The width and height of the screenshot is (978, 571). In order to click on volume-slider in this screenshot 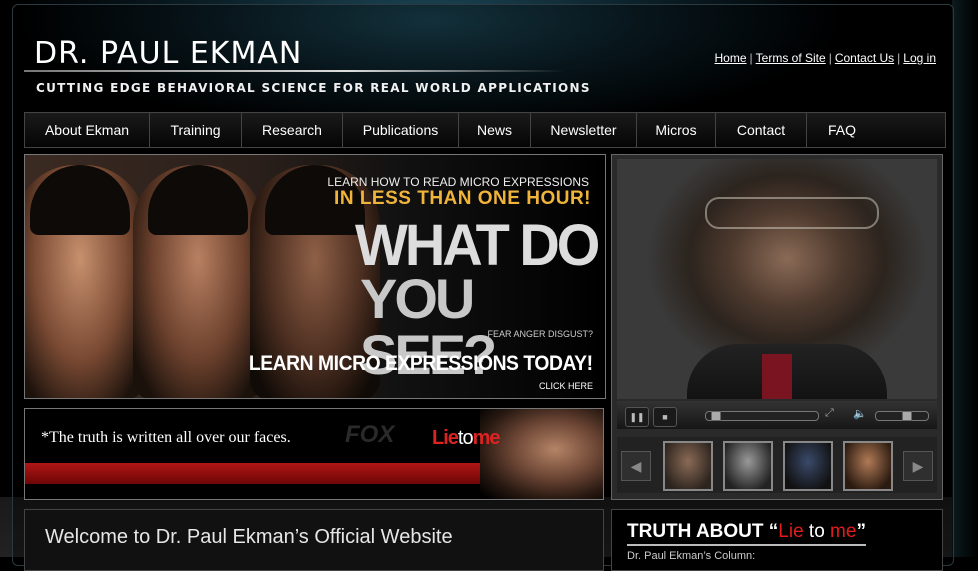, I will do `click(902, 416)`.